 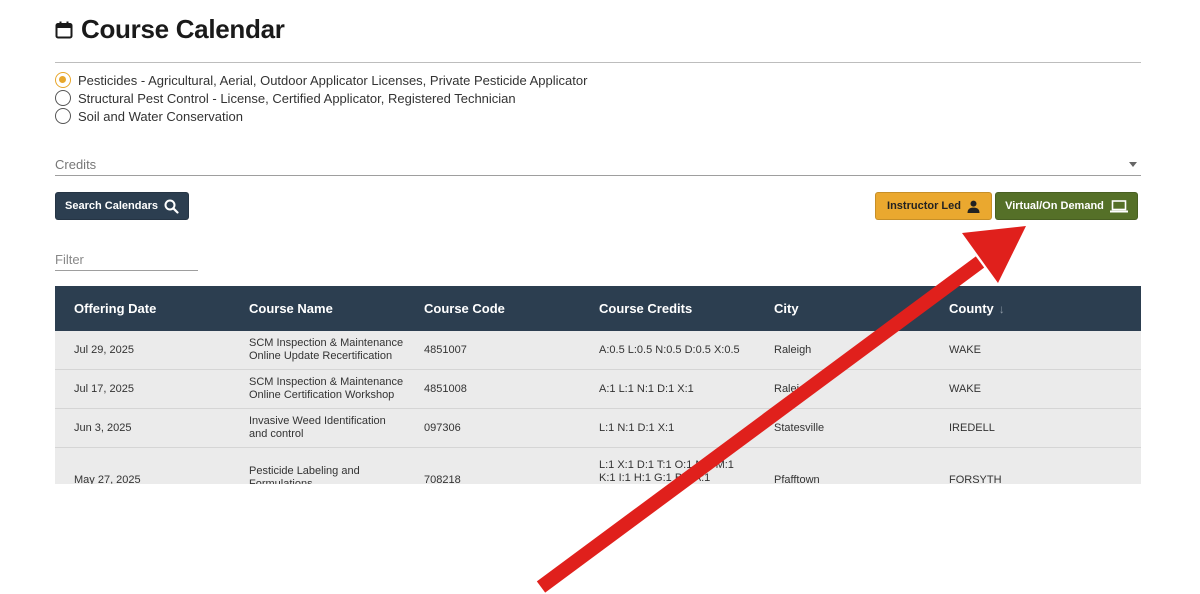 What do you see at coordinates (975, 479) in the screenshot?
I see `cell-county: FORSYTH` at bounding box center [975, 479].